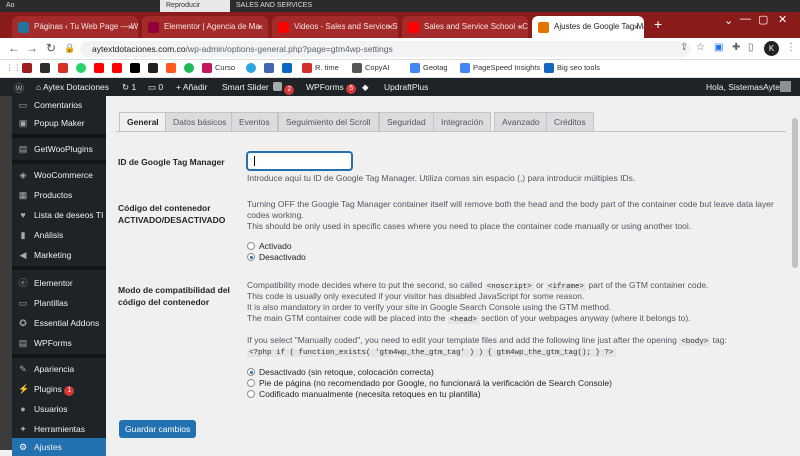 The image size is (800, 456). Describe the element at coordinates (254, 122) in the screenshot. I see `tab-eventos: Eventos` at that location.